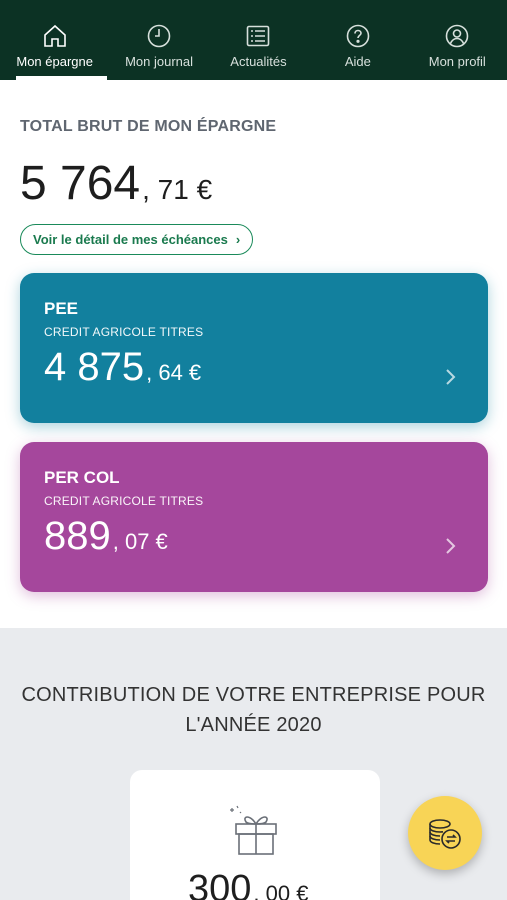 The image size is (507, 900). What do you see at coordinates (357, 61) in the screenshot?
I see `nav-label: Aide` at bounding box center [357, 61].